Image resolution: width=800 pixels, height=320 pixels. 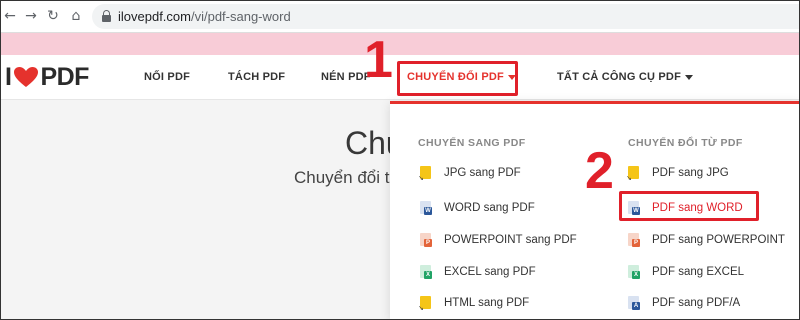 I want to click on heart-icon, so click(x=26, y=77).